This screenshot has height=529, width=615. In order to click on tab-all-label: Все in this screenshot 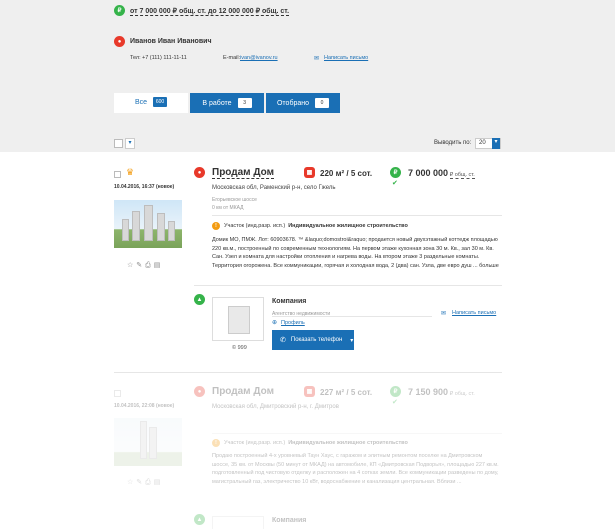, I will do `click(141, 102)`.